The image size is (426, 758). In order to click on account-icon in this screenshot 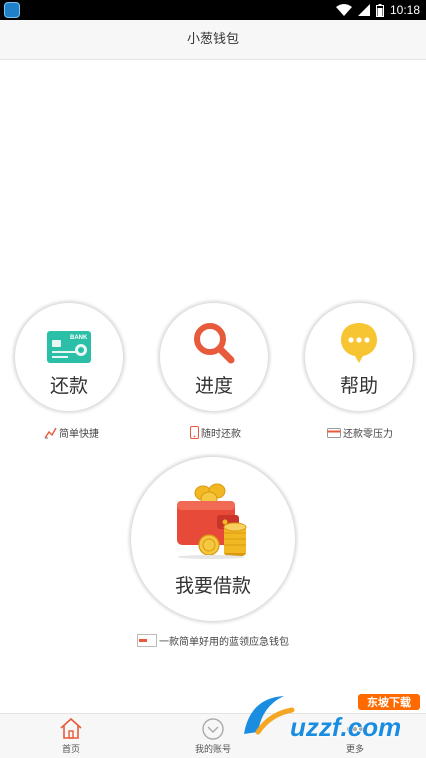, I will do `click(213, 729)`.